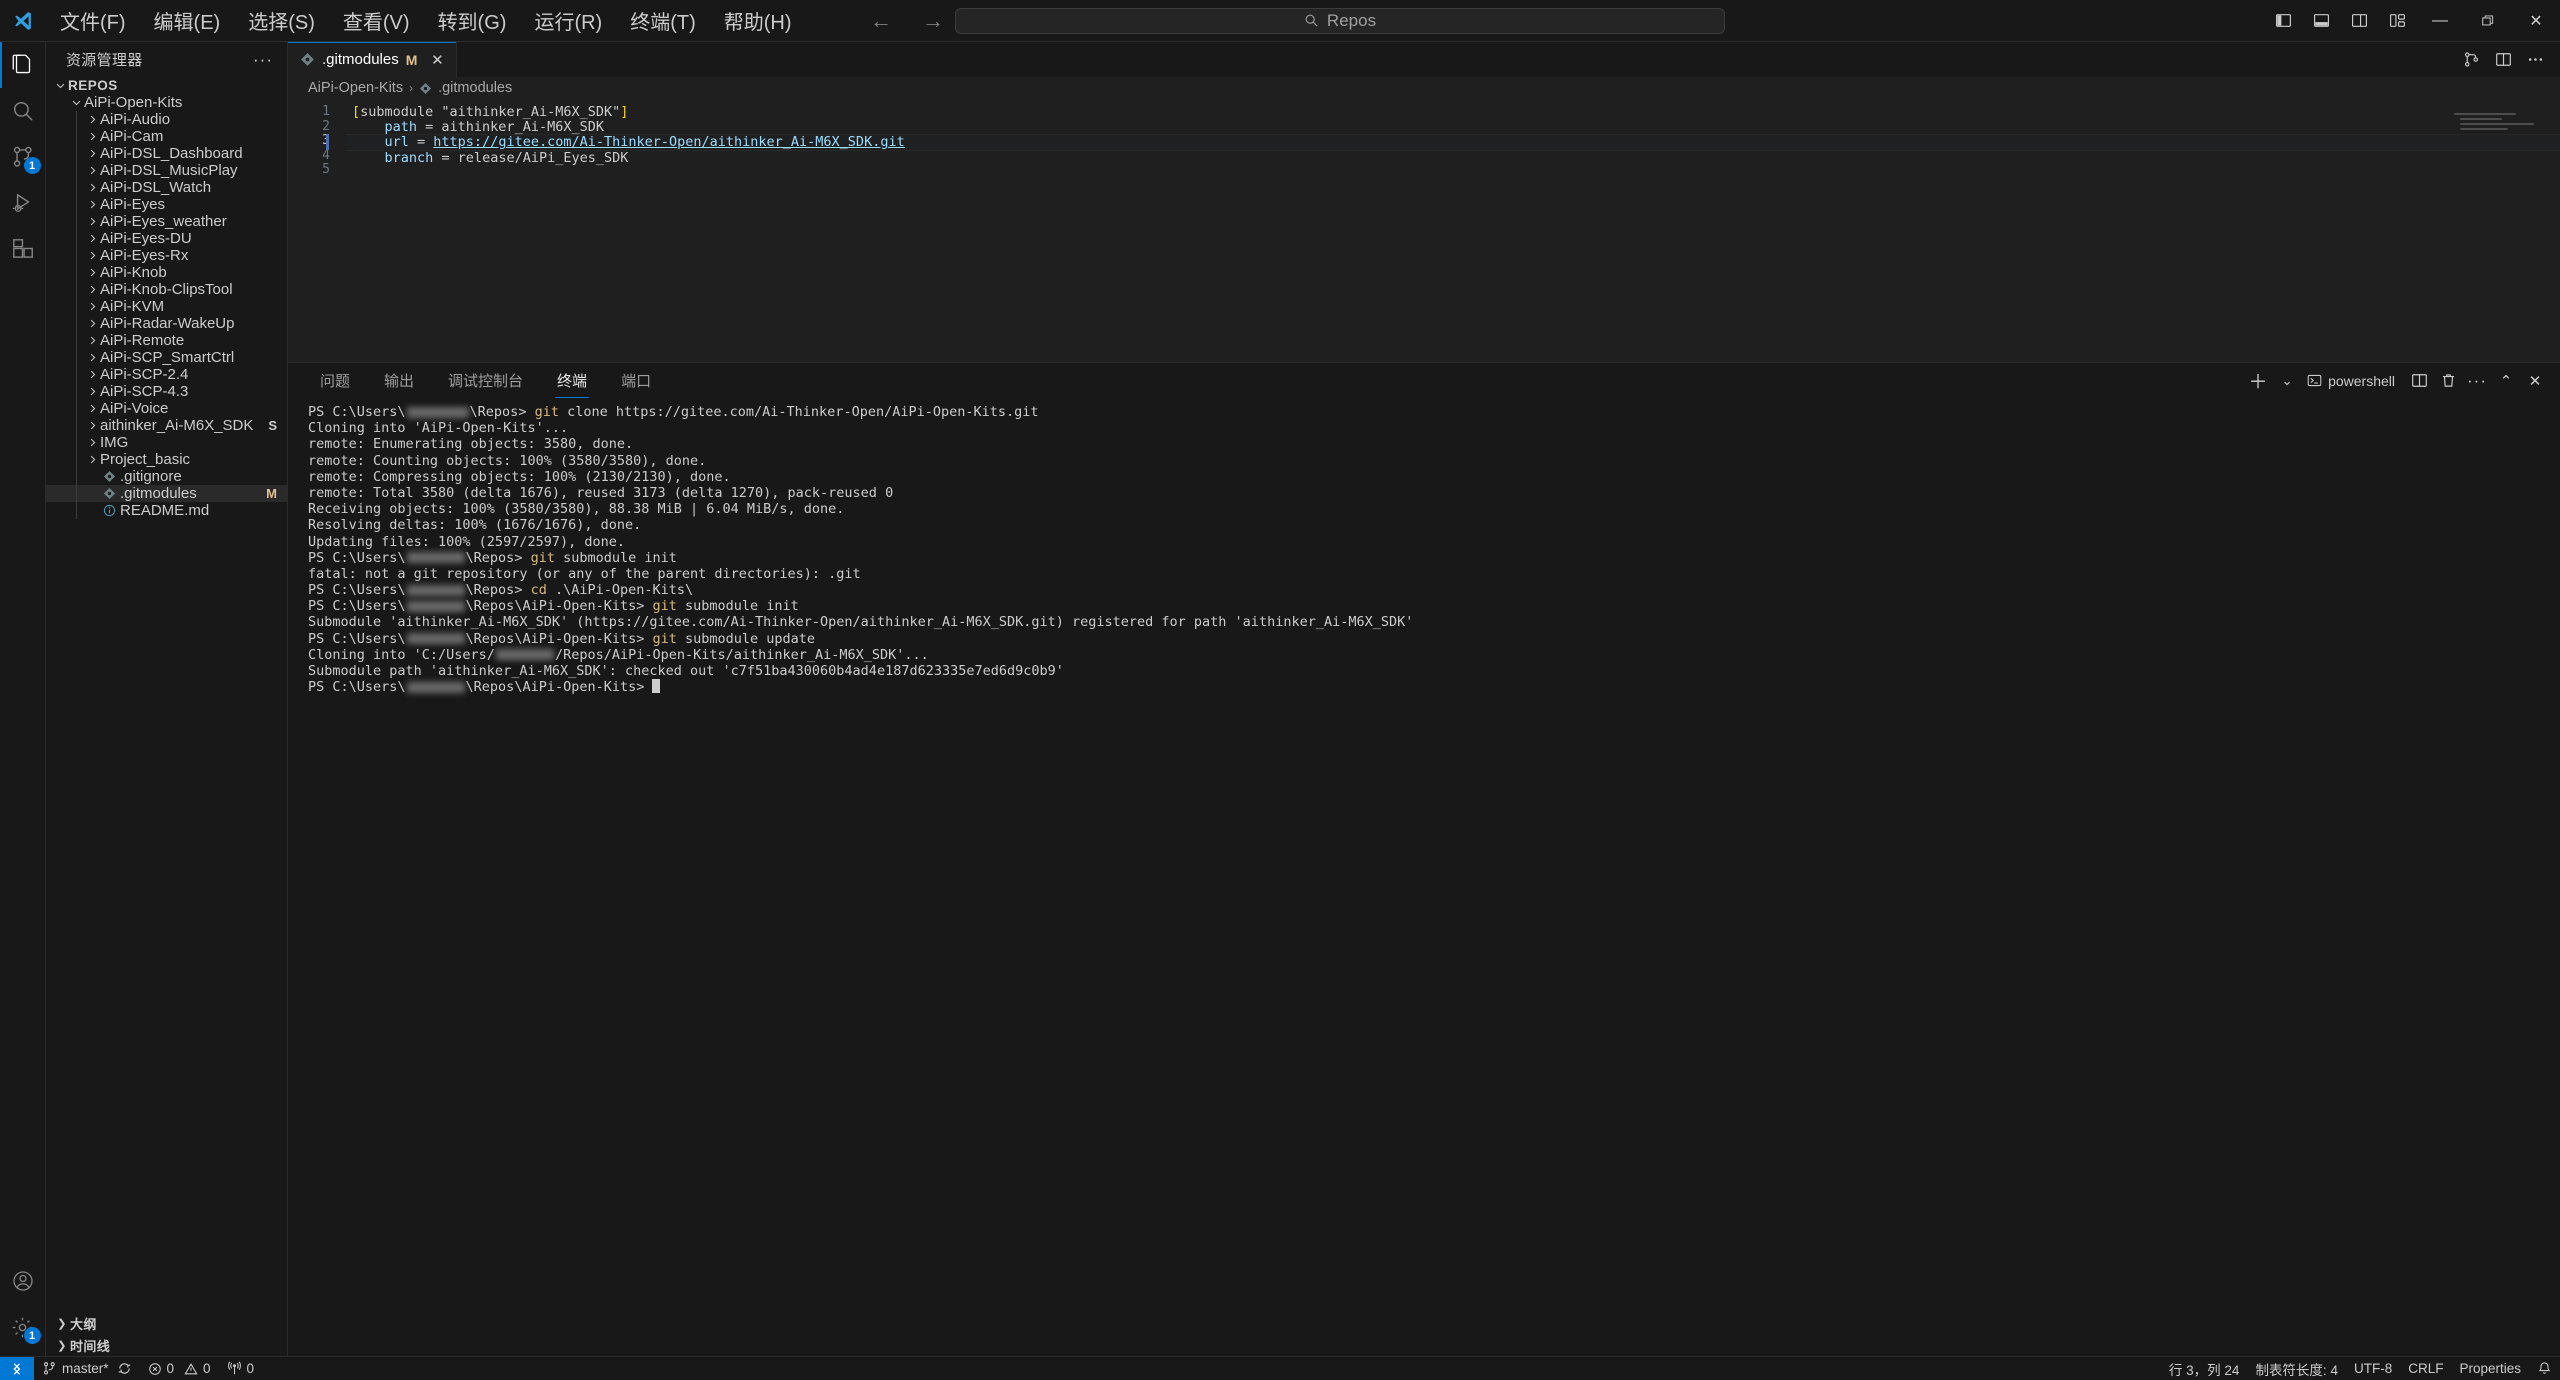  Describe the element at coordinates (23, 157) in the screenshot. I see `activity-source-control-icon: 1` at that location.